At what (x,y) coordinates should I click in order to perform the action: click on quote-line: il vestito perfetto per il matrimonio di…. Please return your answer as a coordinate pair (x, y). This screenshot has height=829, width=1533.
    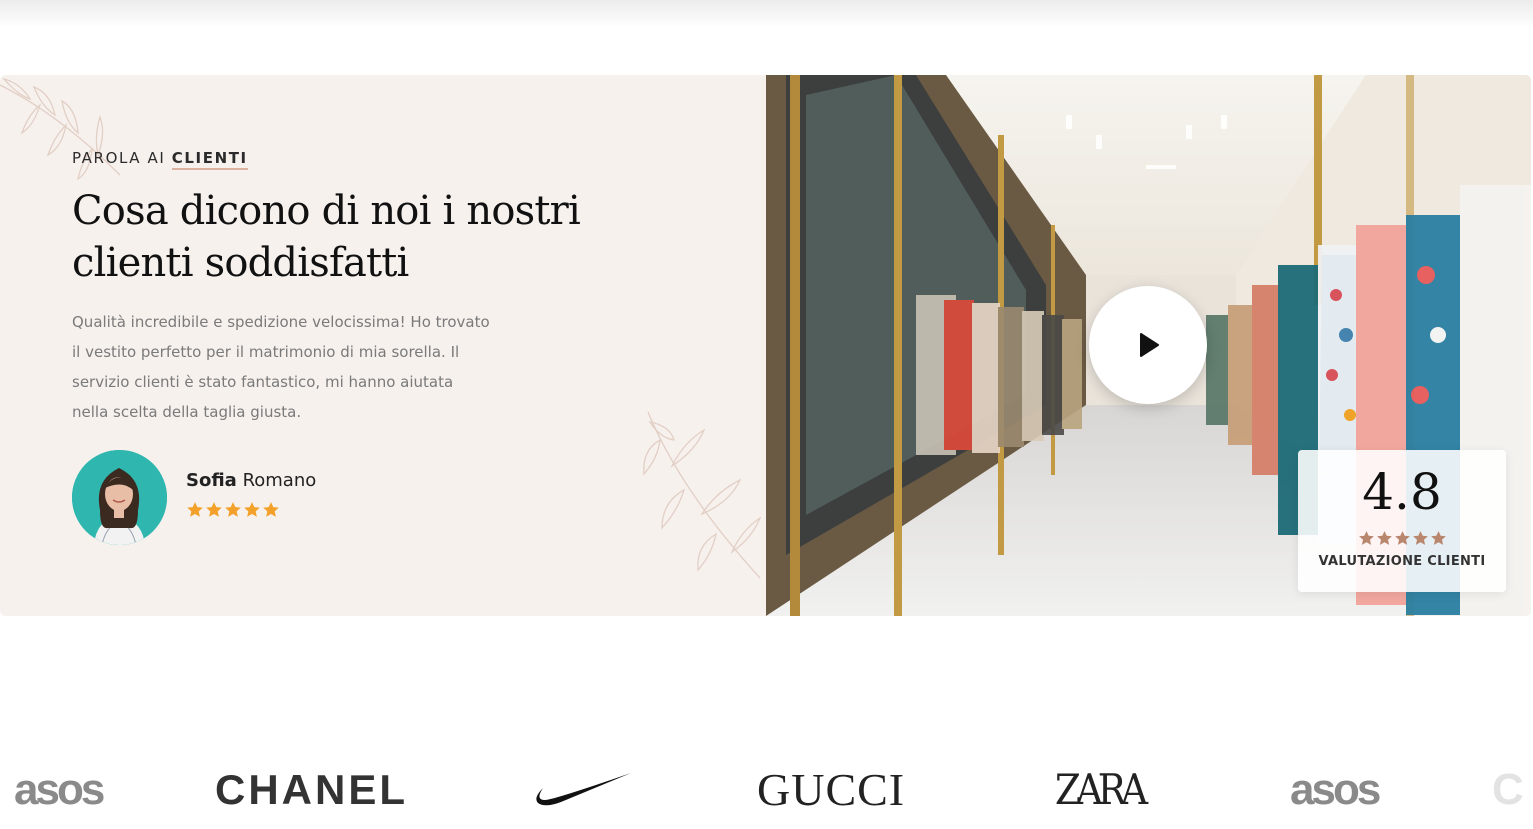
    Looking at the image, I should click on (266, 352).